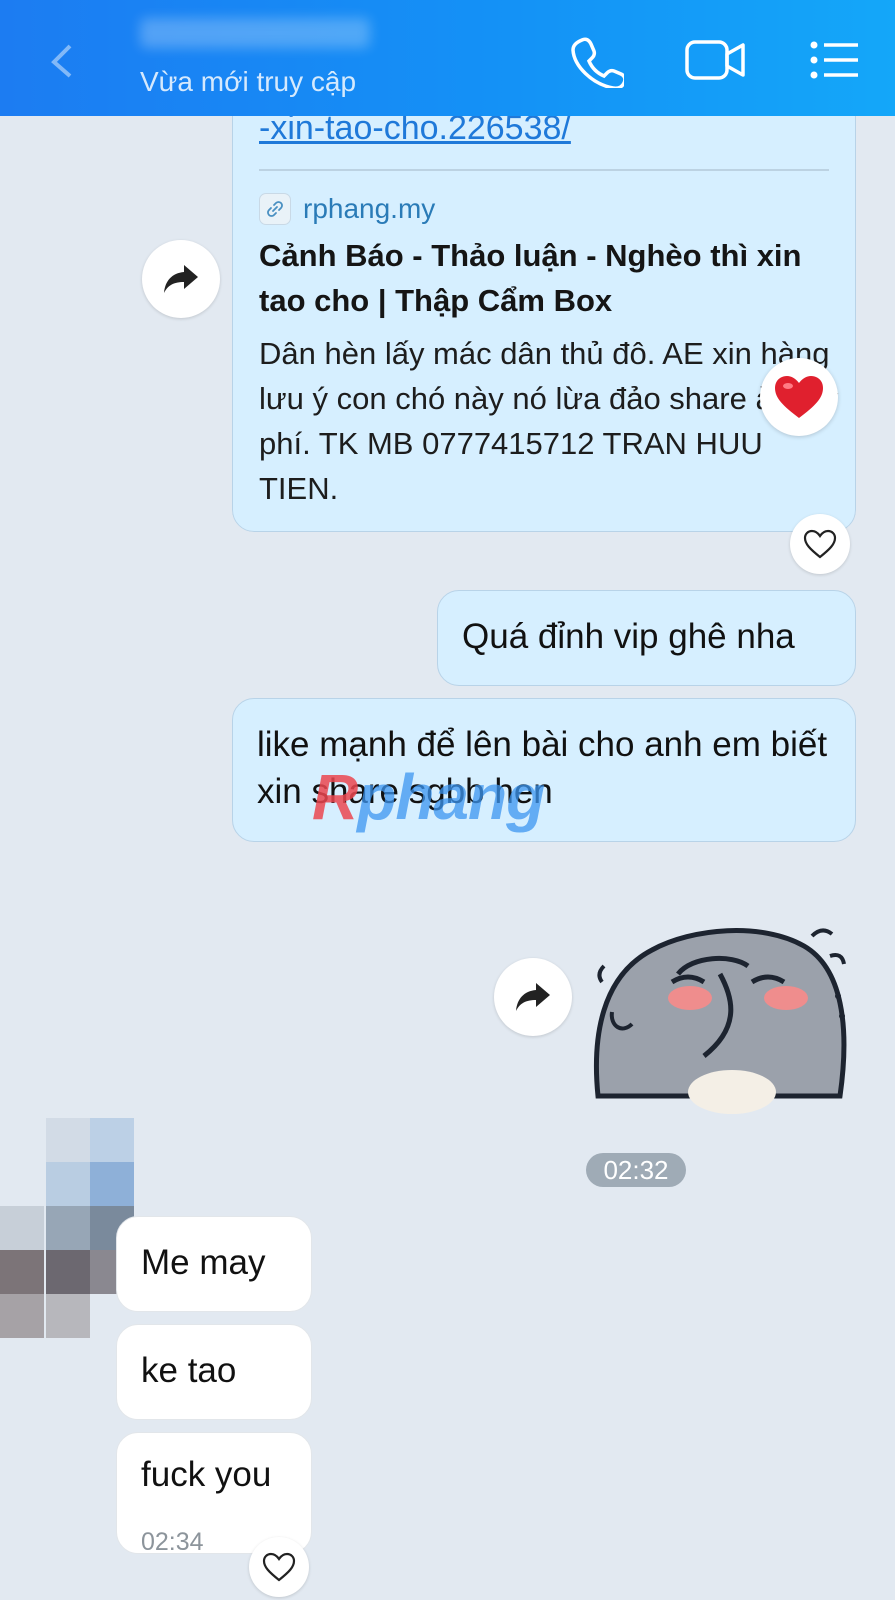  I want to click on message-text: Quá đỉnh vip ghê nha, so click(628, 636).